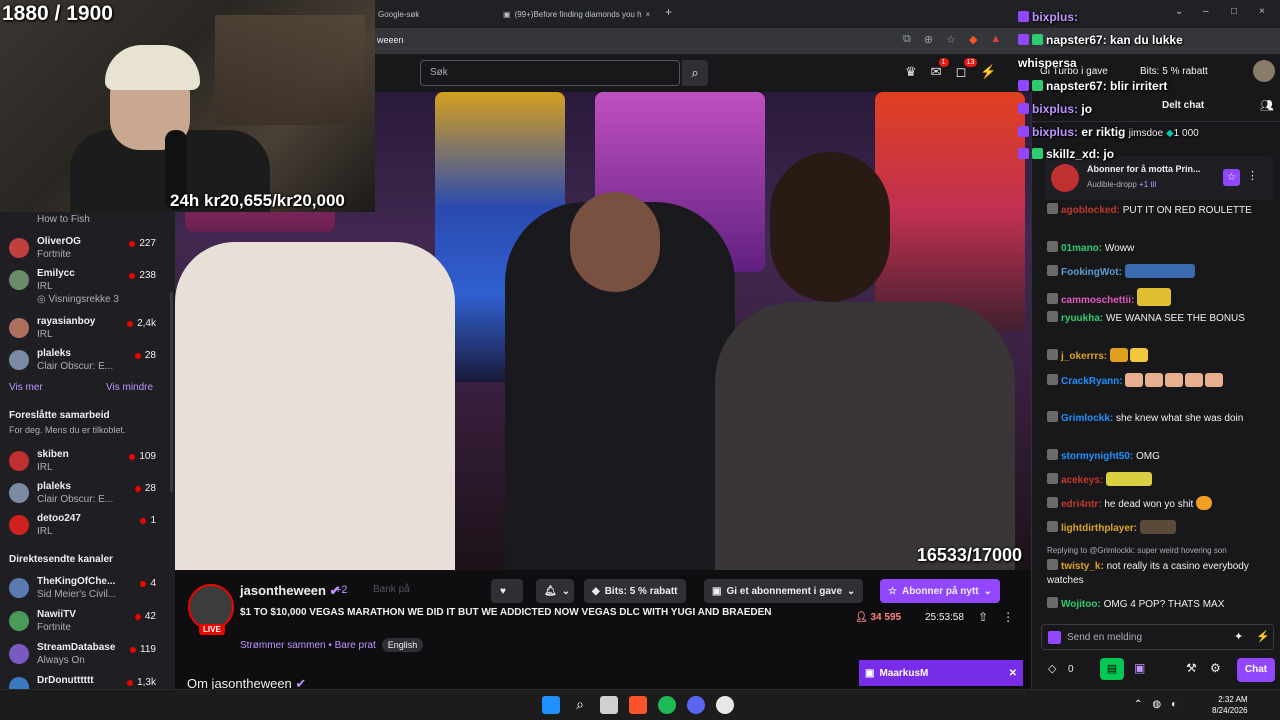 The image size is (1280, 720). Describe the element at coordinates (830, 227) in the screenshot. I see `person-right-head` at that location.